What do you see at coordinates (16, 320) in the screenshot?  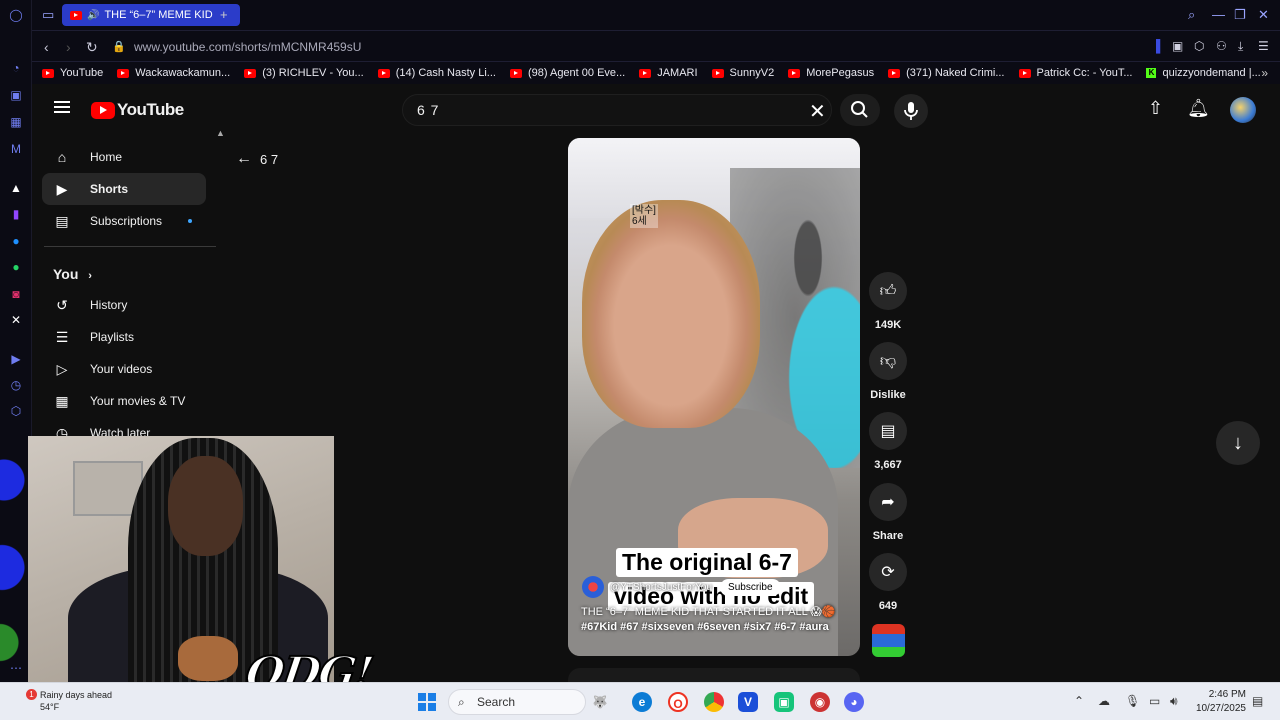 I see `x-icon: ✕` at bounding box center [16, 320].